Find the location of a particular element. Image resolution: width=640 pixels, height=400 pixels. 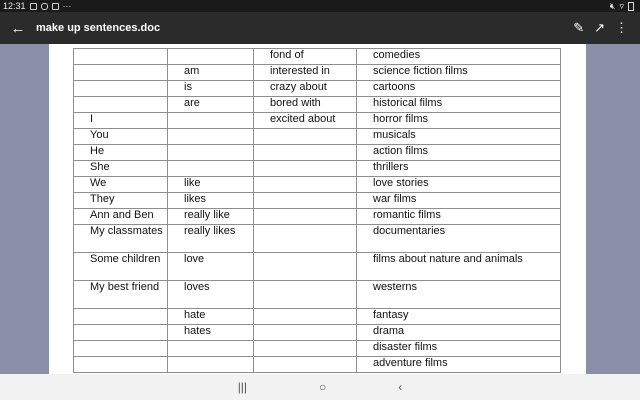

status-bar: 12:31 ··· 🔇︎ ▿ is located at coordinates (320, 6).